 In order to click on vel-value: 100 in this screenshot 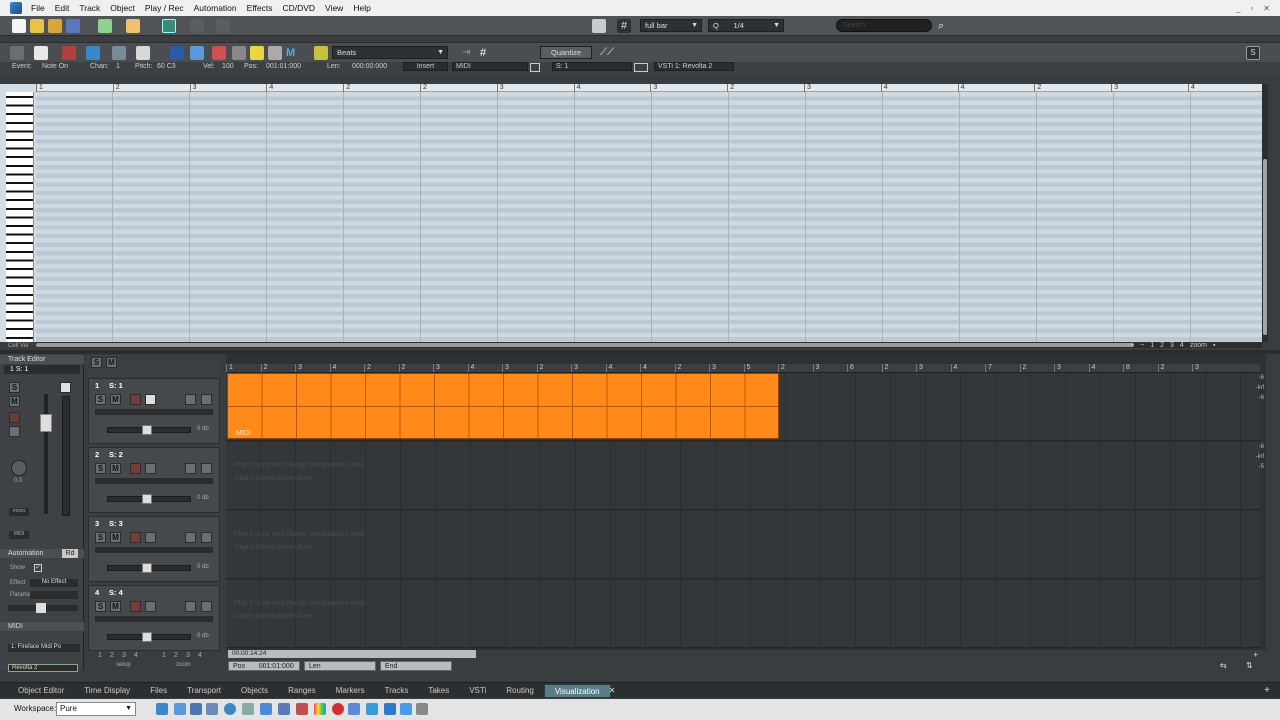, I will do `click(228, 66)`.